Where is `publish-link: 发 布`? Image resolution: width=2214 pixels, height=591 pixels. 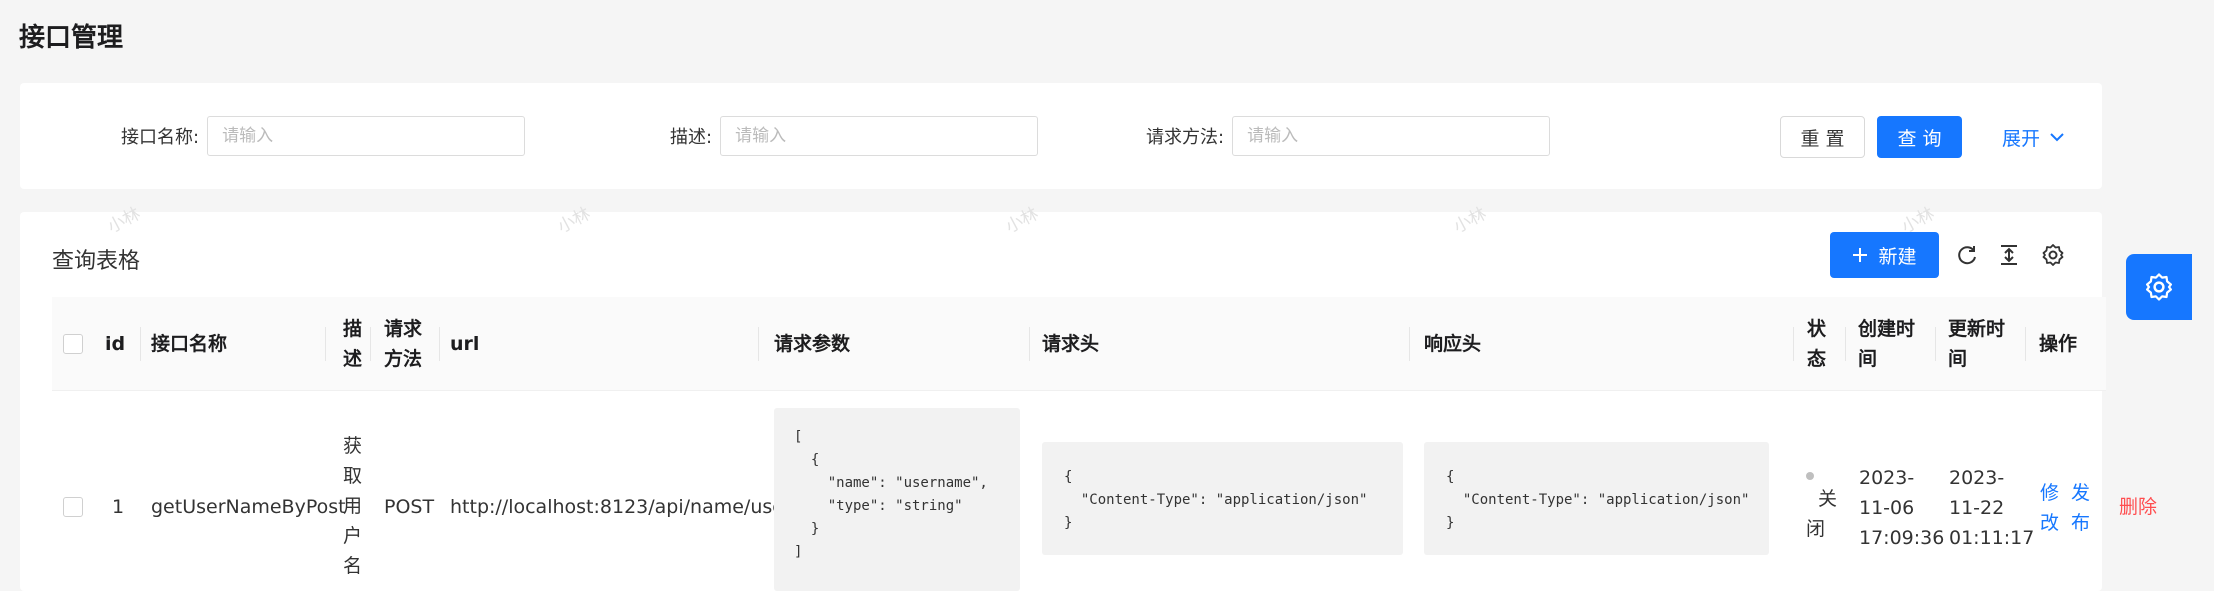 publish-link: 发 布 is located at coordinates (2080, 508).